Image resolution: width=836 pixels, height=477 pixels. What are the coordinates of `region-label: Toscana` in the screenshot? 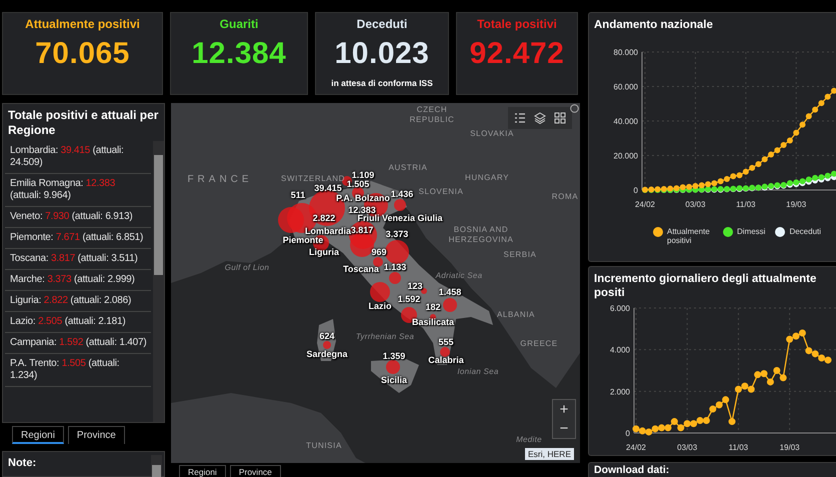 It's located at (361, 269).